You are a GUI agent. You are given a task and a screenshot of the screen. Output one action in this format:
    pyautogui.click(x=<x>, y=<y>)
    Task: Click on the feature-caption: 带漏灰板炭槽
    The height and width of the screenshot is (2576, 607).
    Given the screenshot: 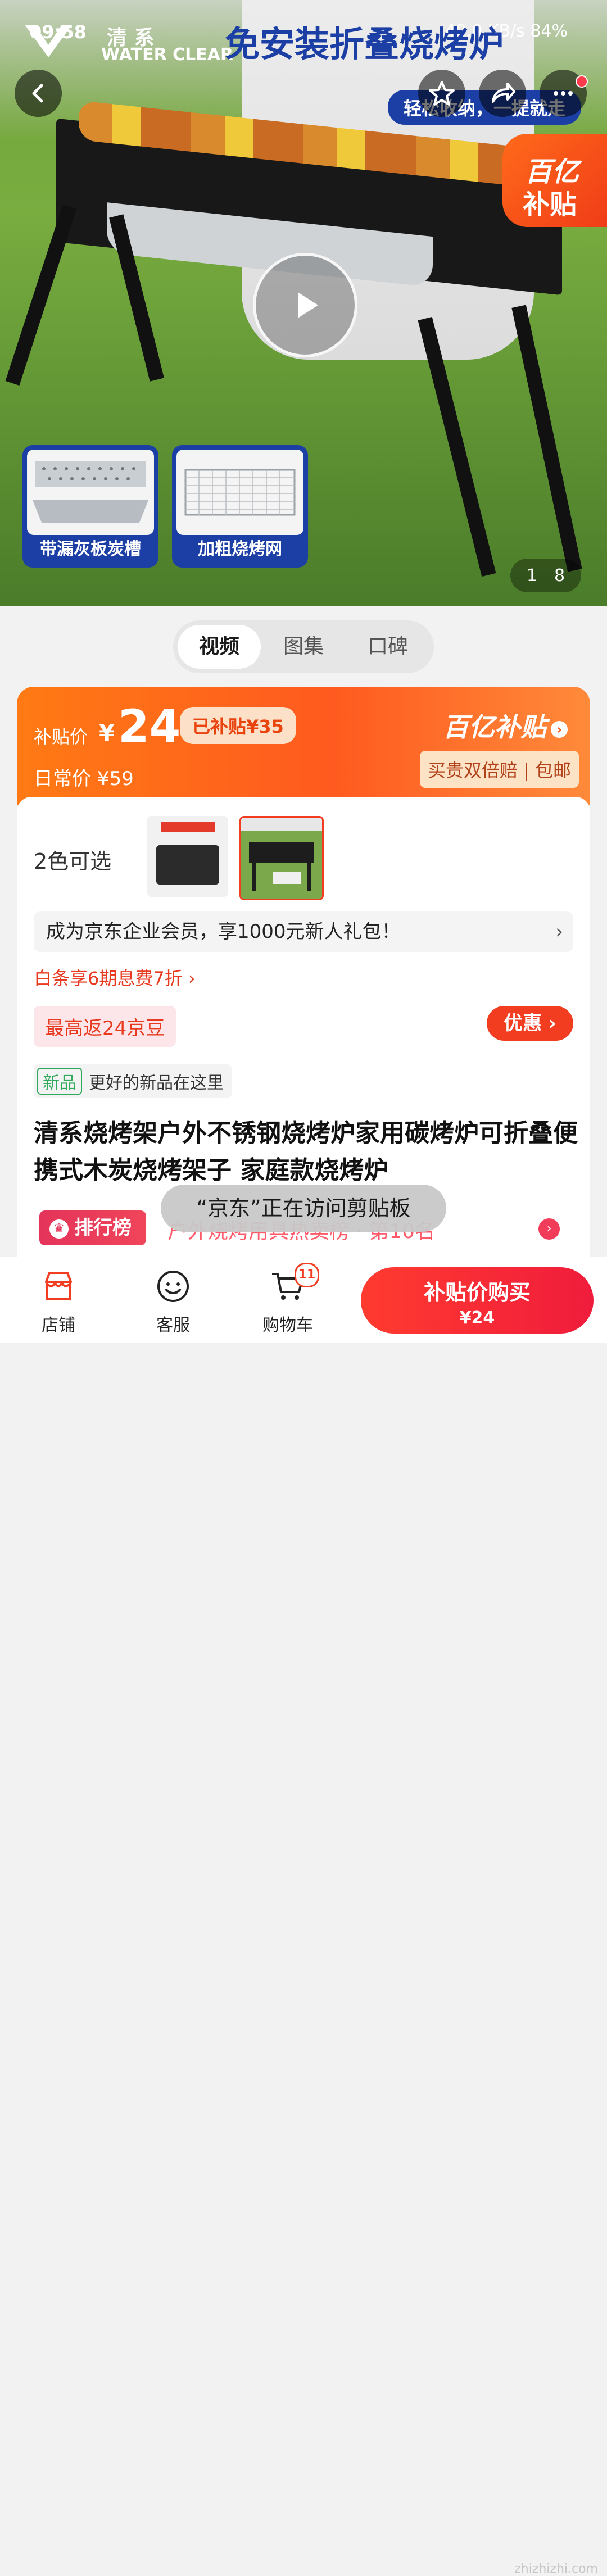 What is the action you would take?
    pyautogui.click(x=90, y=549)
    